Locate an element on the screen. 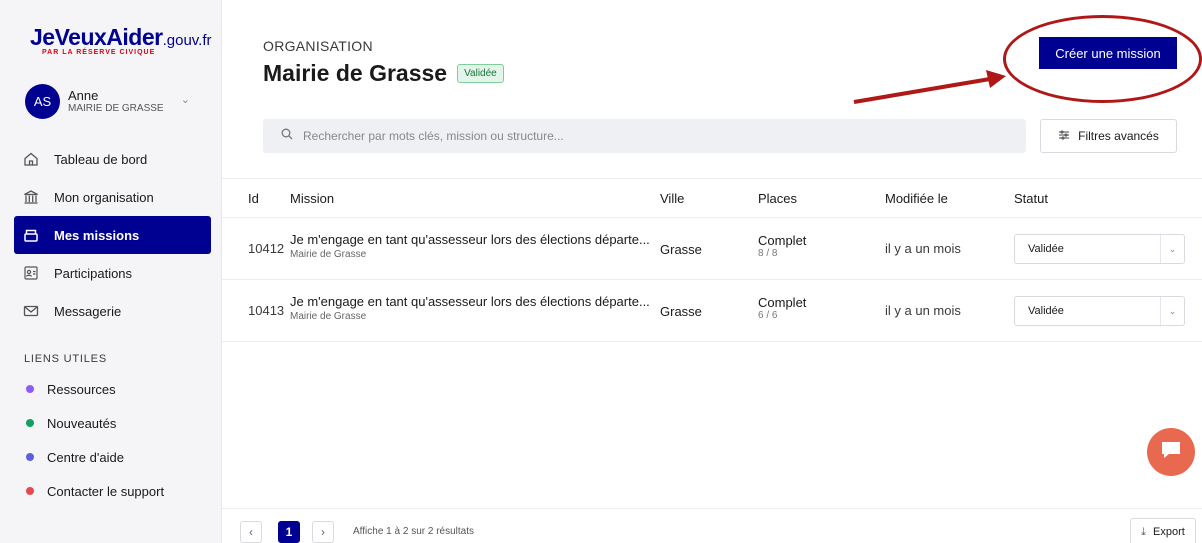 This screenshot has height=543, width=1202. avatar: AS is located at coordinates (42, 101).